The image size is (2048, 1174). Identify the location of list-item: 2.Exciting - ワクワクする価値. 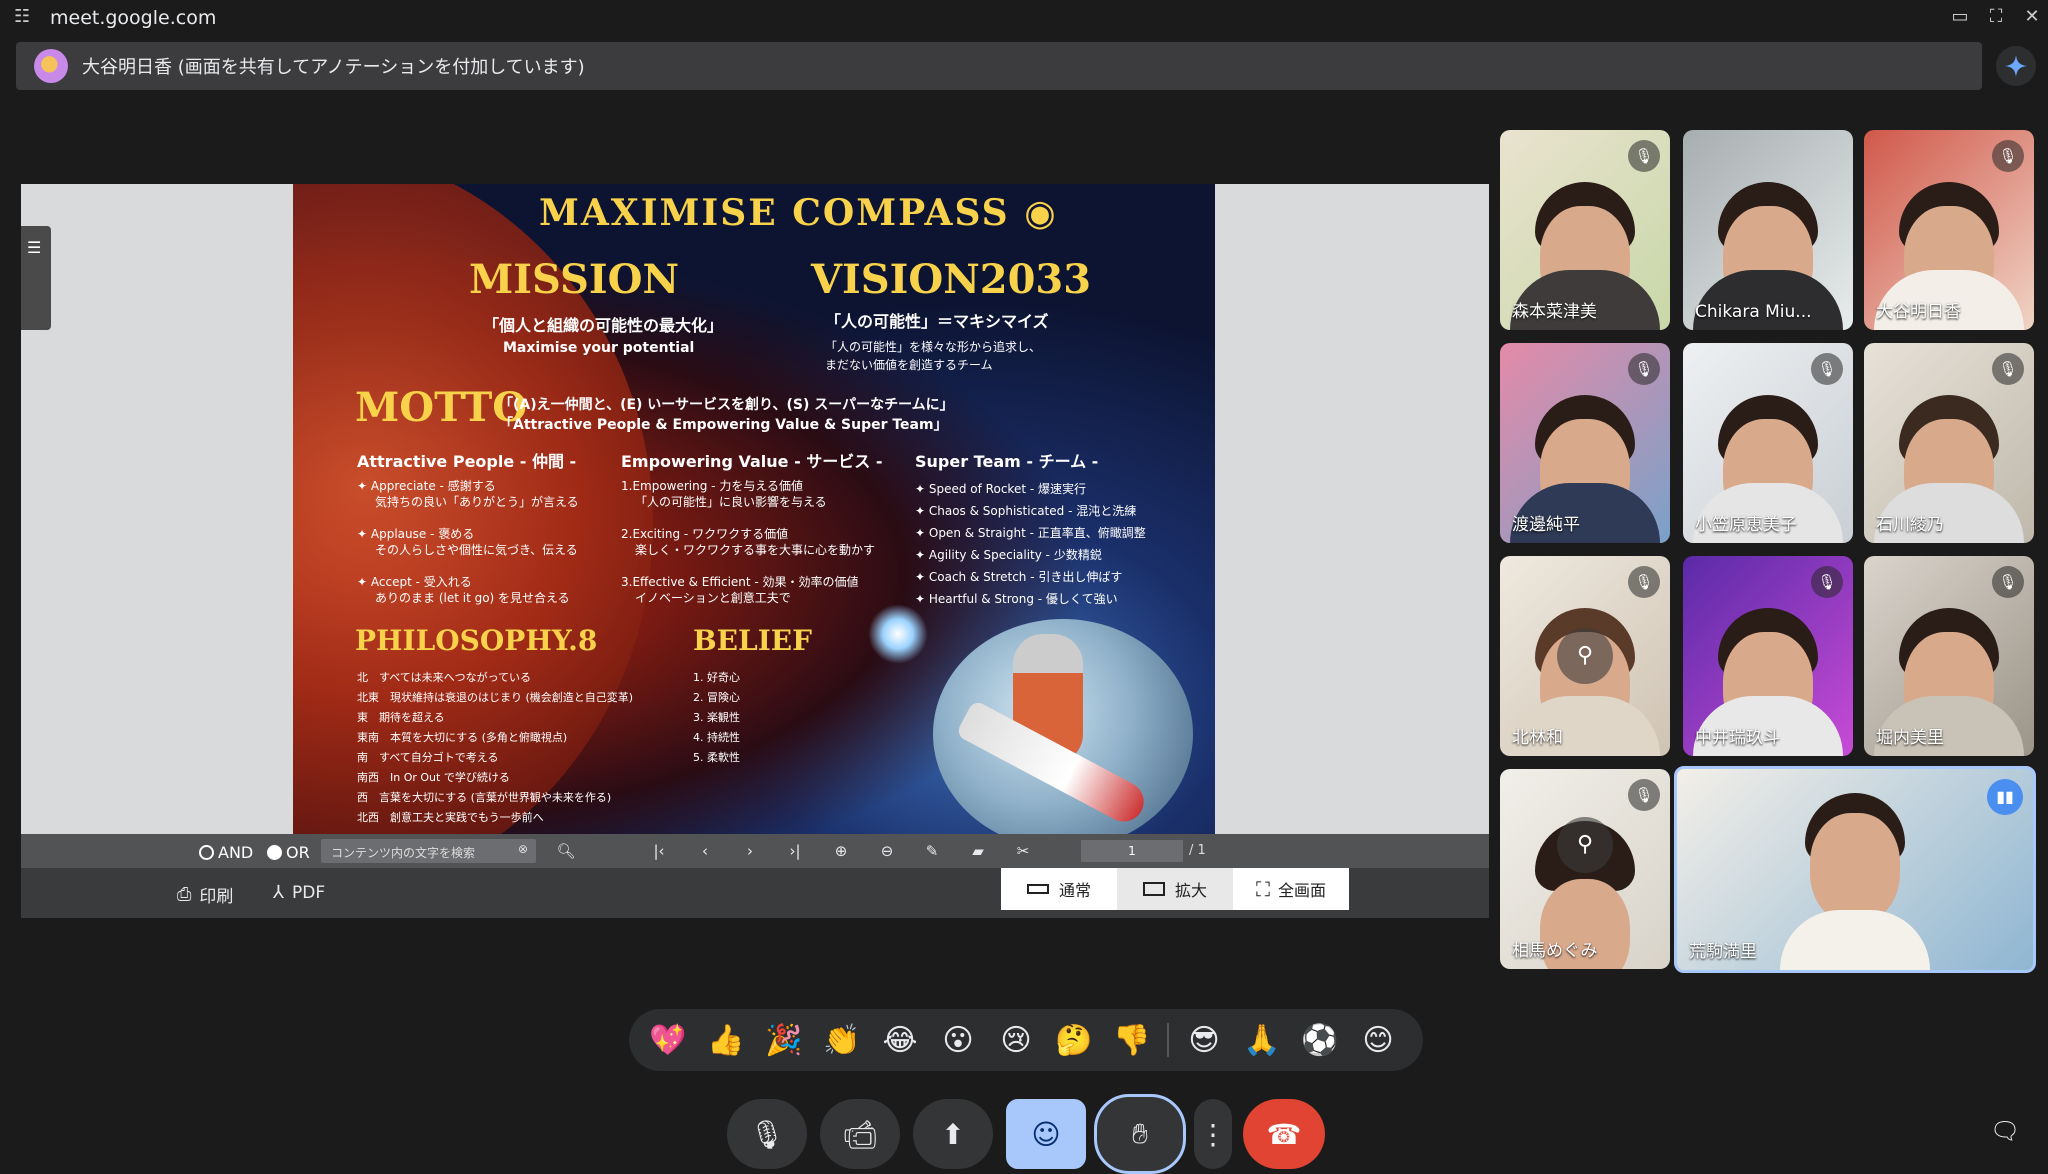
(705, 534).